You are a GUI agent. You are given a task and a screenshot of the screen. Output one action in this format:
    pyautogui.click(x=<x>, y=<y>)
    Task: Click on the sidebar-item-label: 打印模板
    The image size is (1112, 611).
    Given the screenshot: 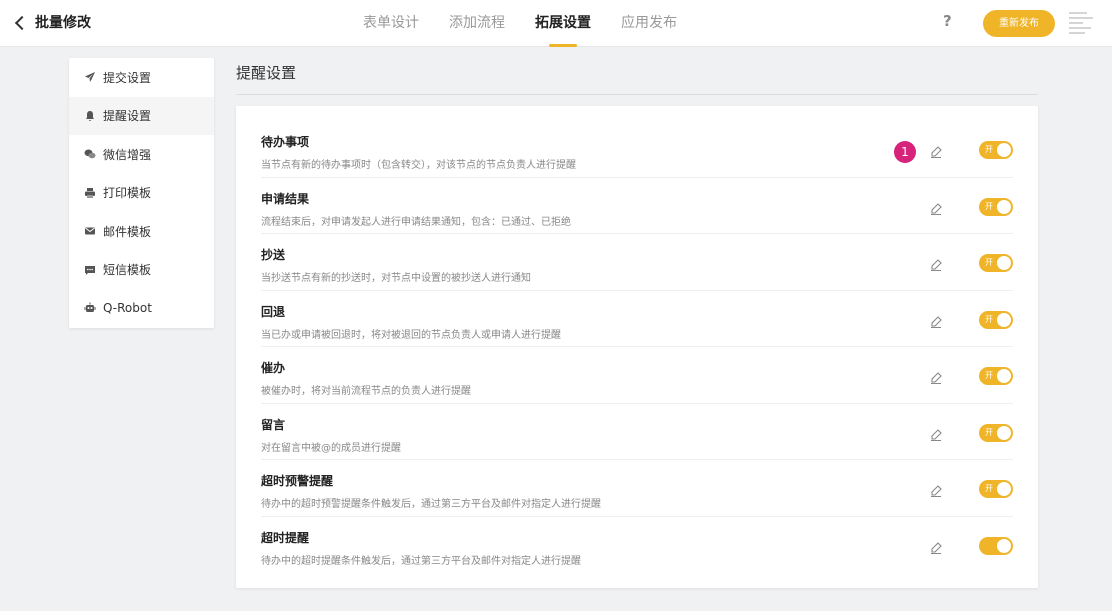 What is the action you would take?
    pyautogui.click(x=127, y=193)
    